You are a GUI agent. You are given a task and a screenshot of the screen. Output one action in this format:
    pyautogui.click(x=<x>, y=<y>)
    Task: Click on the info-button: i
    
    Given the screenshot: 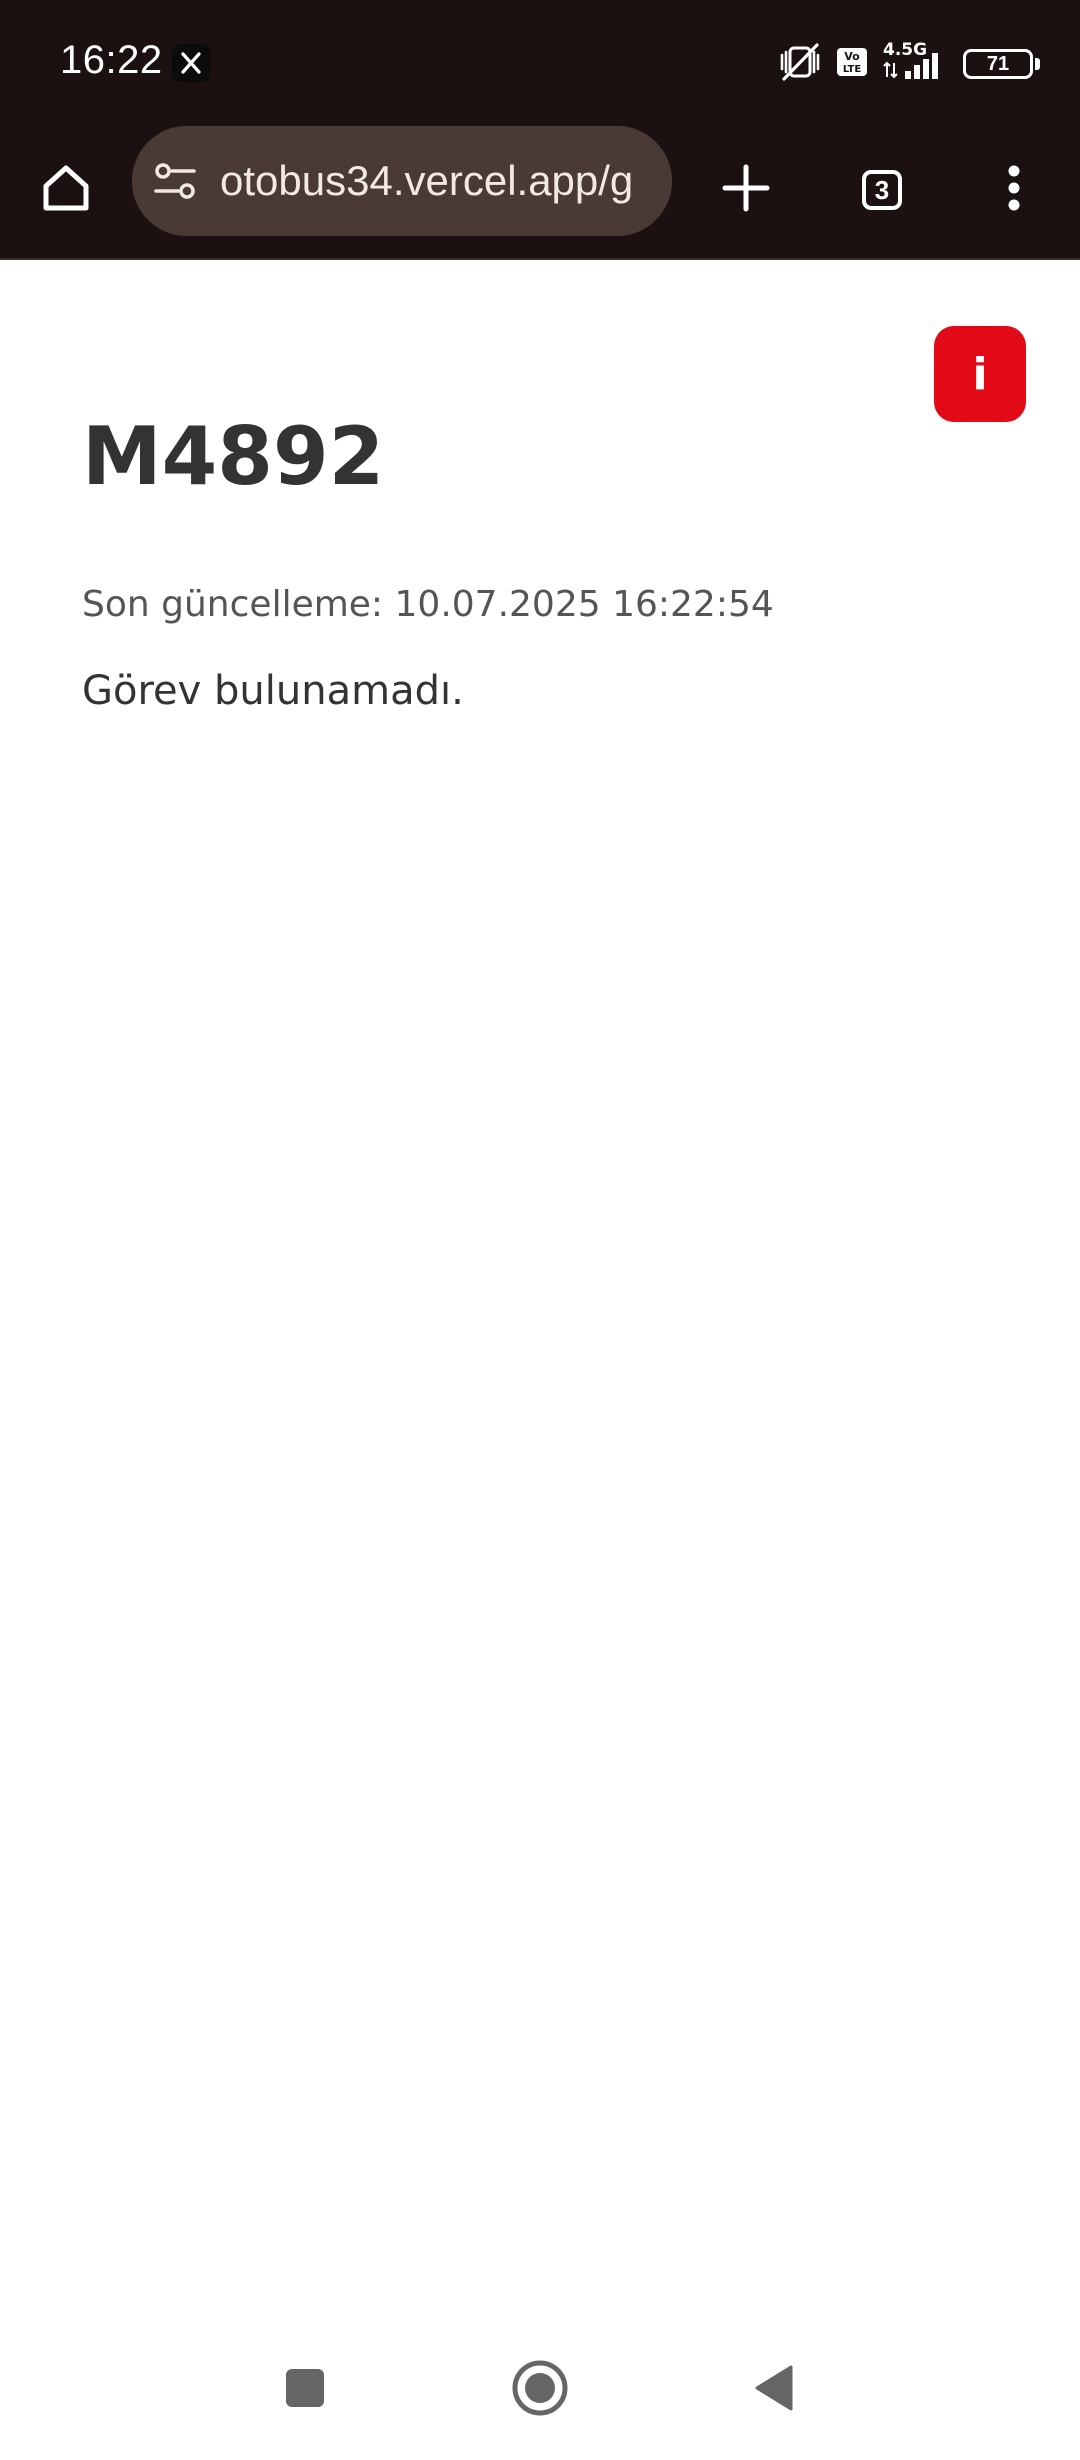 What is the action you would take?
    pyautogui.click(x=980, y=374)
    